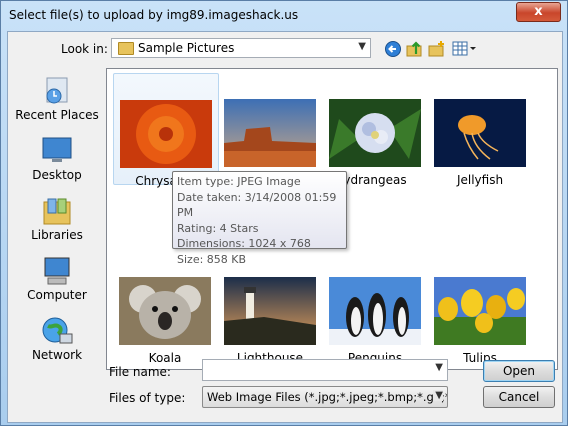  I want to click on up-folder-icon, so click(415, 49).